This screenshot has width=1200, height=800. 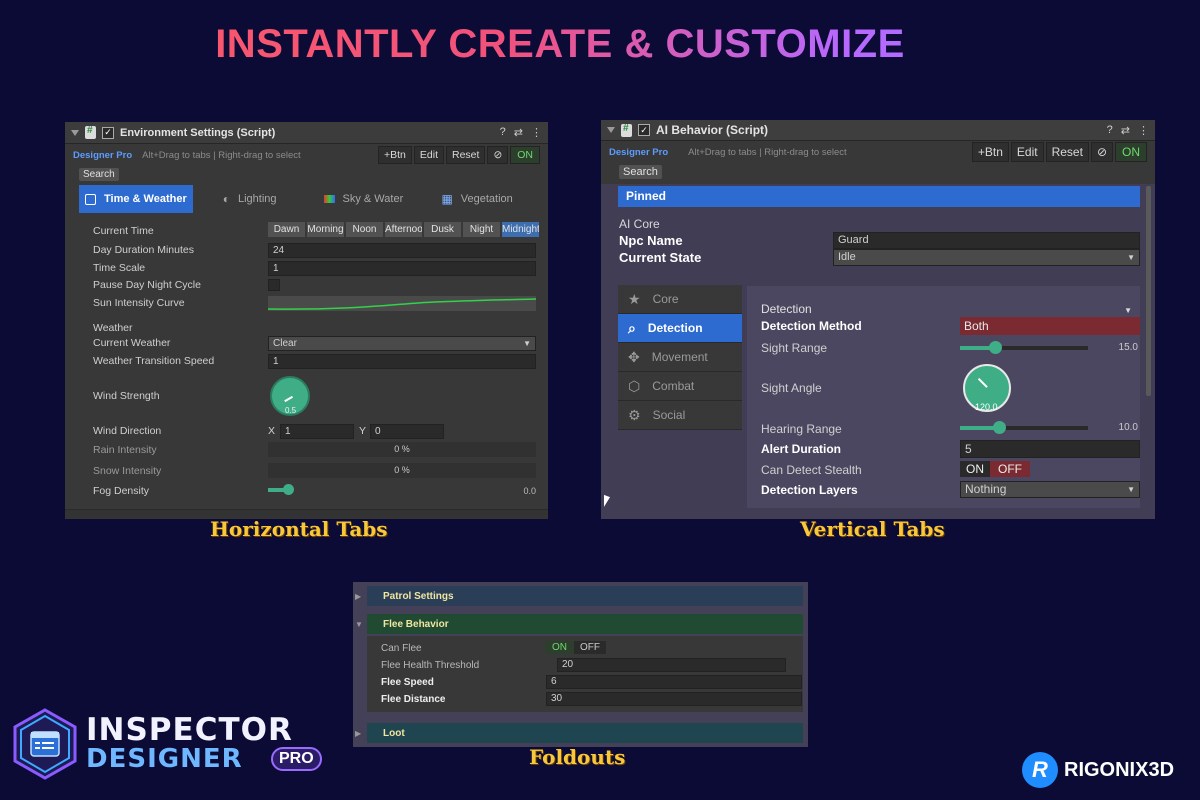 I want to click on hearing-range-handle, so click(x=999, y=427).